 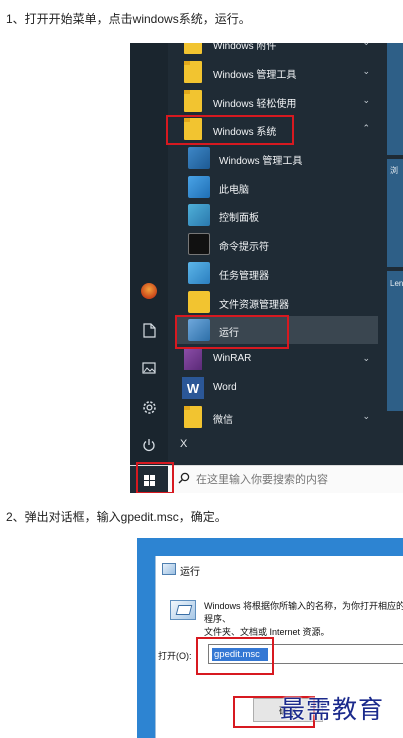 What do you see at coordinates (277, 417) in the screenshot?
I see `app-folder-wechat: 微信 ⌄` at bounding box center [277, 417].